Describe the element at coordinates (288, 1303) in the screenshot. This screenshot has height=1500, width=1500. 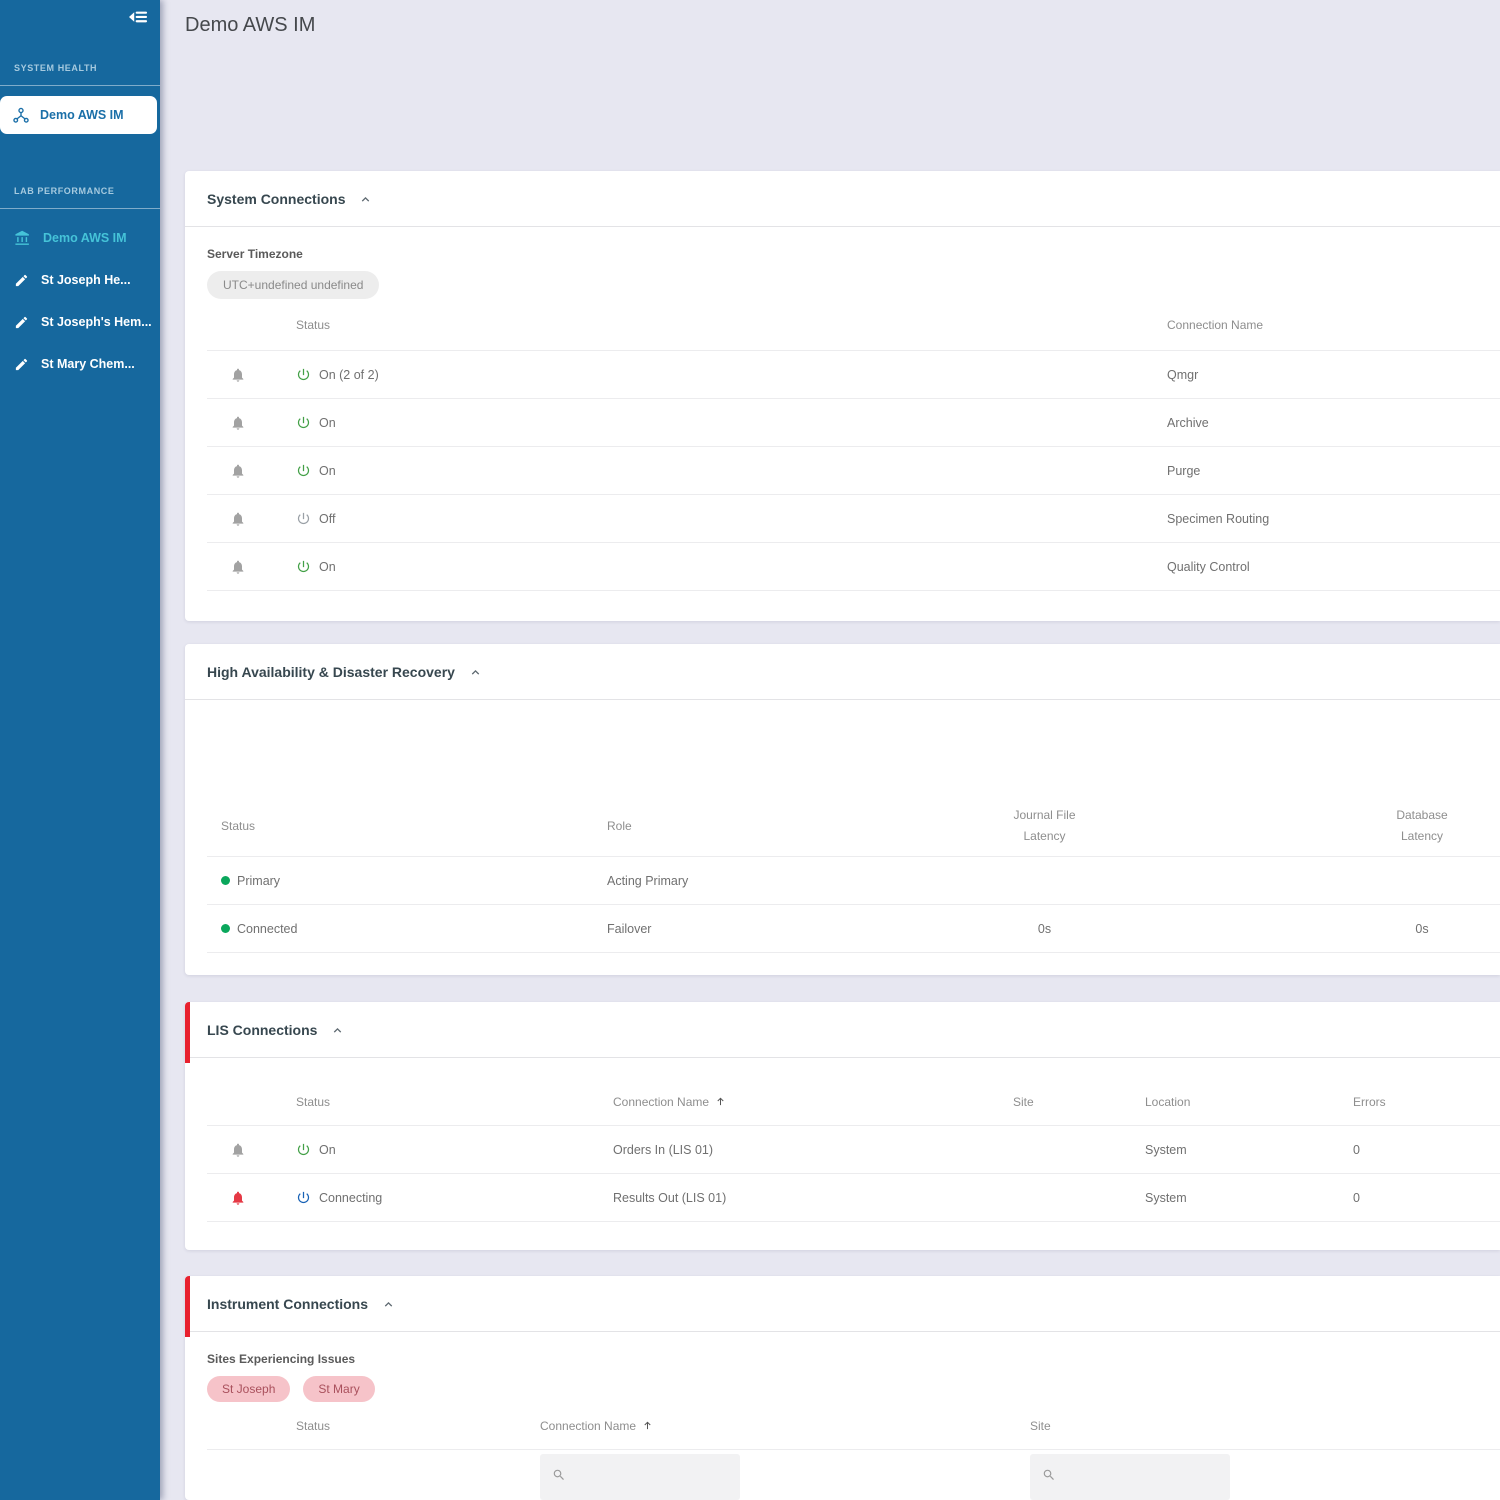
I see `section-title: Instrument Connections` at that location.